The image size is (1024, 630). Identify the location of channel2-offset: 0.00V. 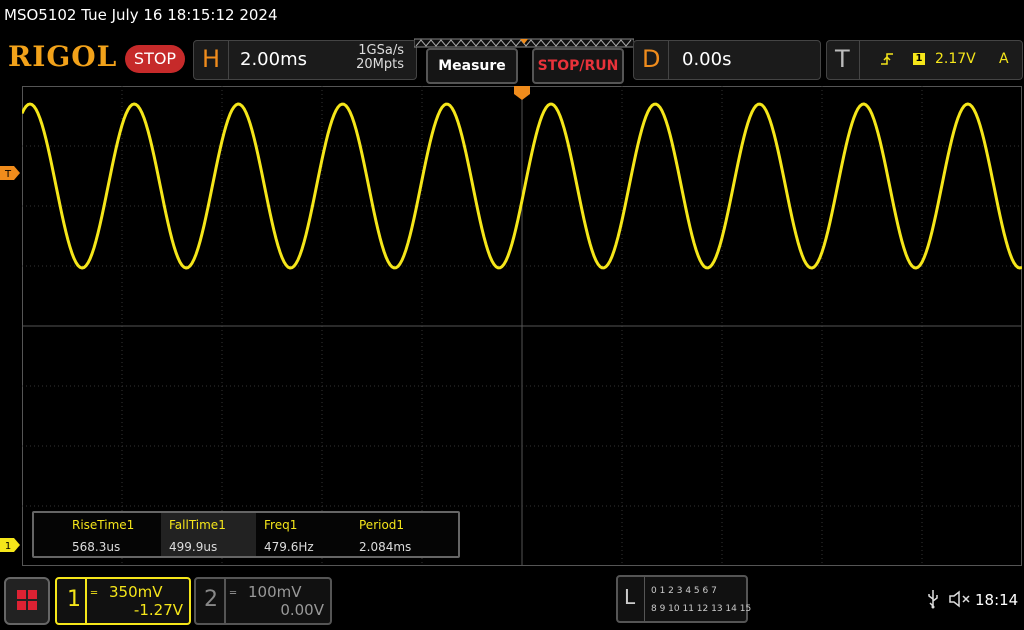
(302, 610).